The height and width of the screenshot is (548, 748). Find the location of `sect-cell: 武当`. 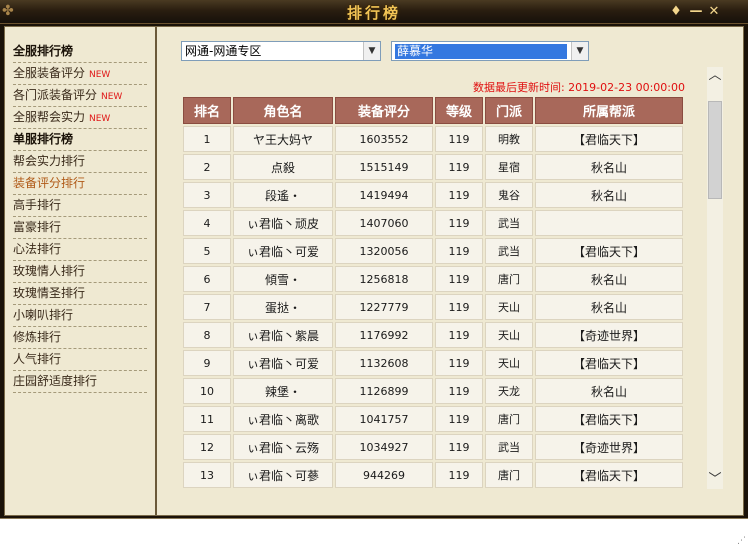

sect-cell: 武当 is located at coordinates (509, 223).